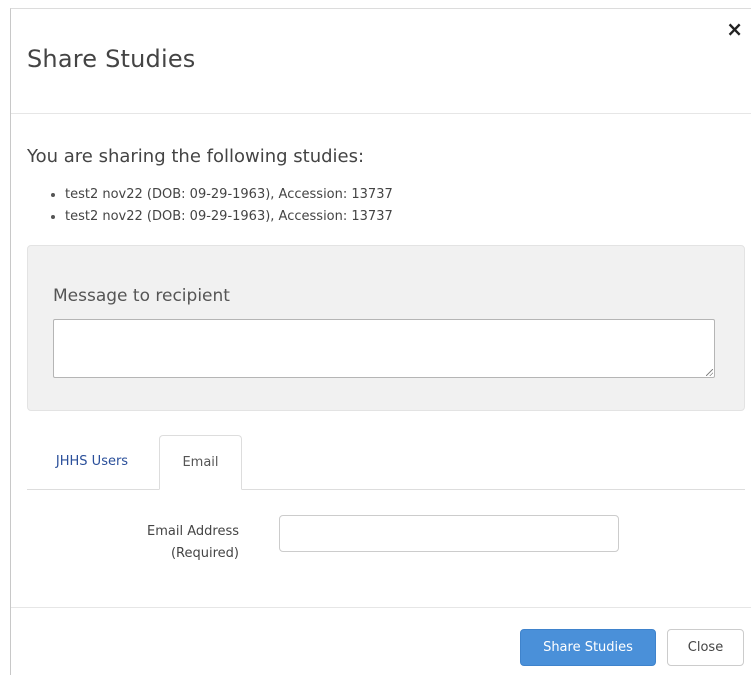 Image resolution: width=751 pixels, height=675 pixels. I want to click on close-button: Close, so click(705, 647).